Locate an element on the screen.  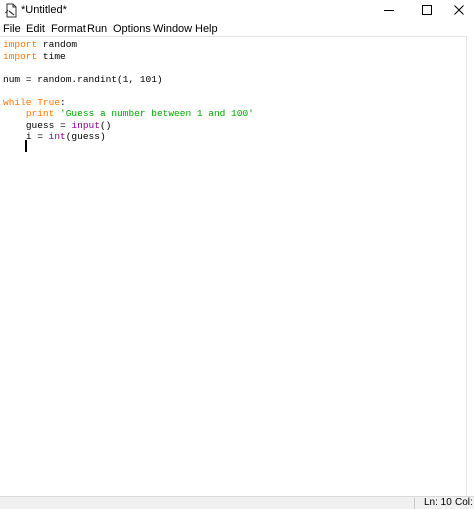
menu-options: Options is located at coordinates (132, 29).